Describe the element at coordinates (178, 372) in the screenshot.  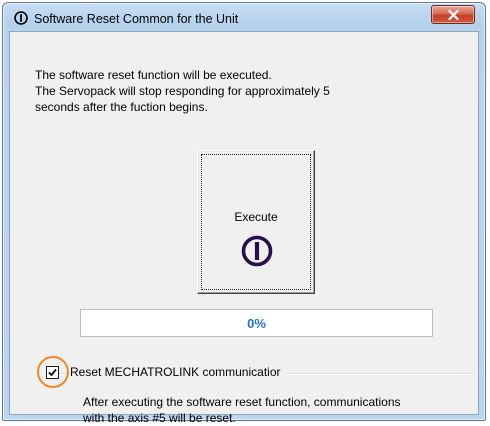
I see `reset-mechatrolink-label: Reset MECHATROLINK communicatior` at that location.